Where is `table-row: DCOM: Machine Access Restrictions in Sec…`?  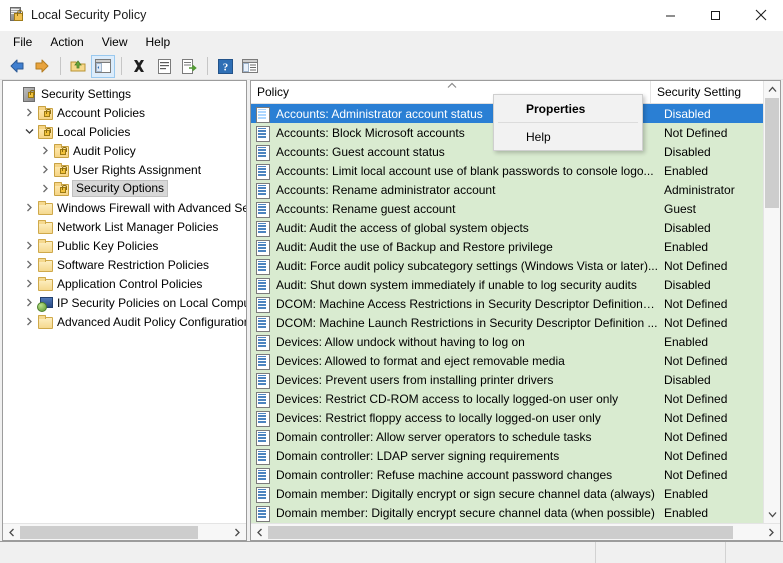 table-row: DCOM: Machine Access Restrictions in Sec… is located at coordinates (515, 303).